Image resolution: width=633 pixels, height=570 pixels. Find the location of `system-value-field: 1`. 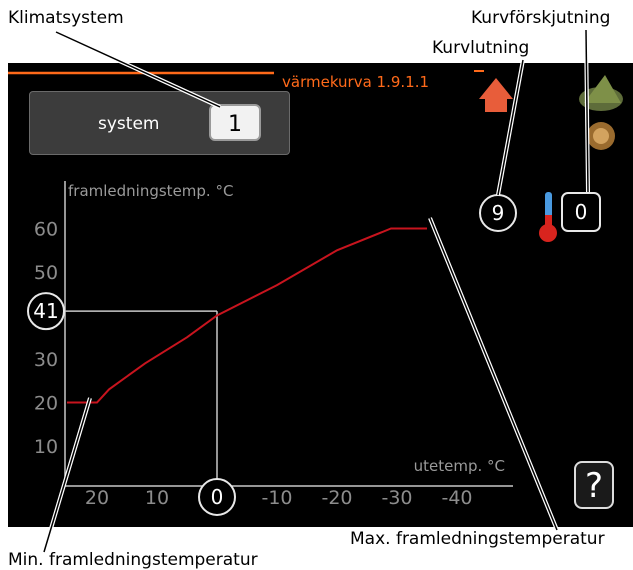

system-value-field: 1 is located at coordinates (235, 122).